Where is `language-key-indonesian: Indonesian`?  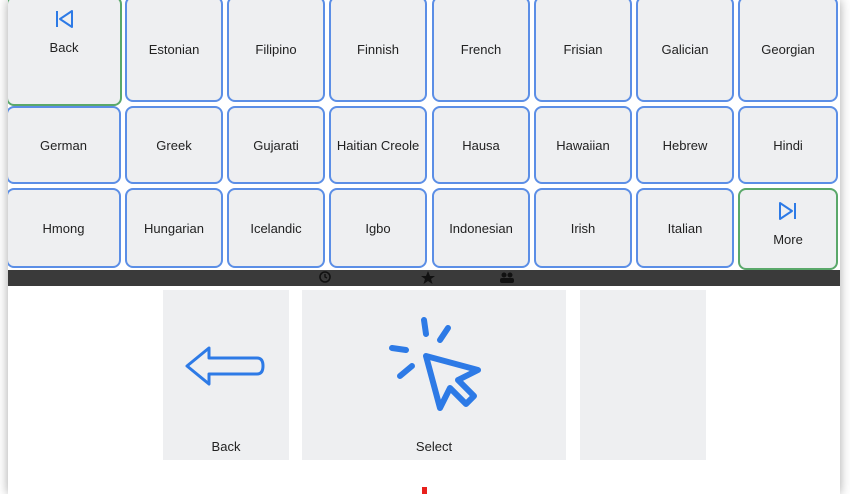 language-key-indonesian: Indonesian is located at coordinates (481, 228).